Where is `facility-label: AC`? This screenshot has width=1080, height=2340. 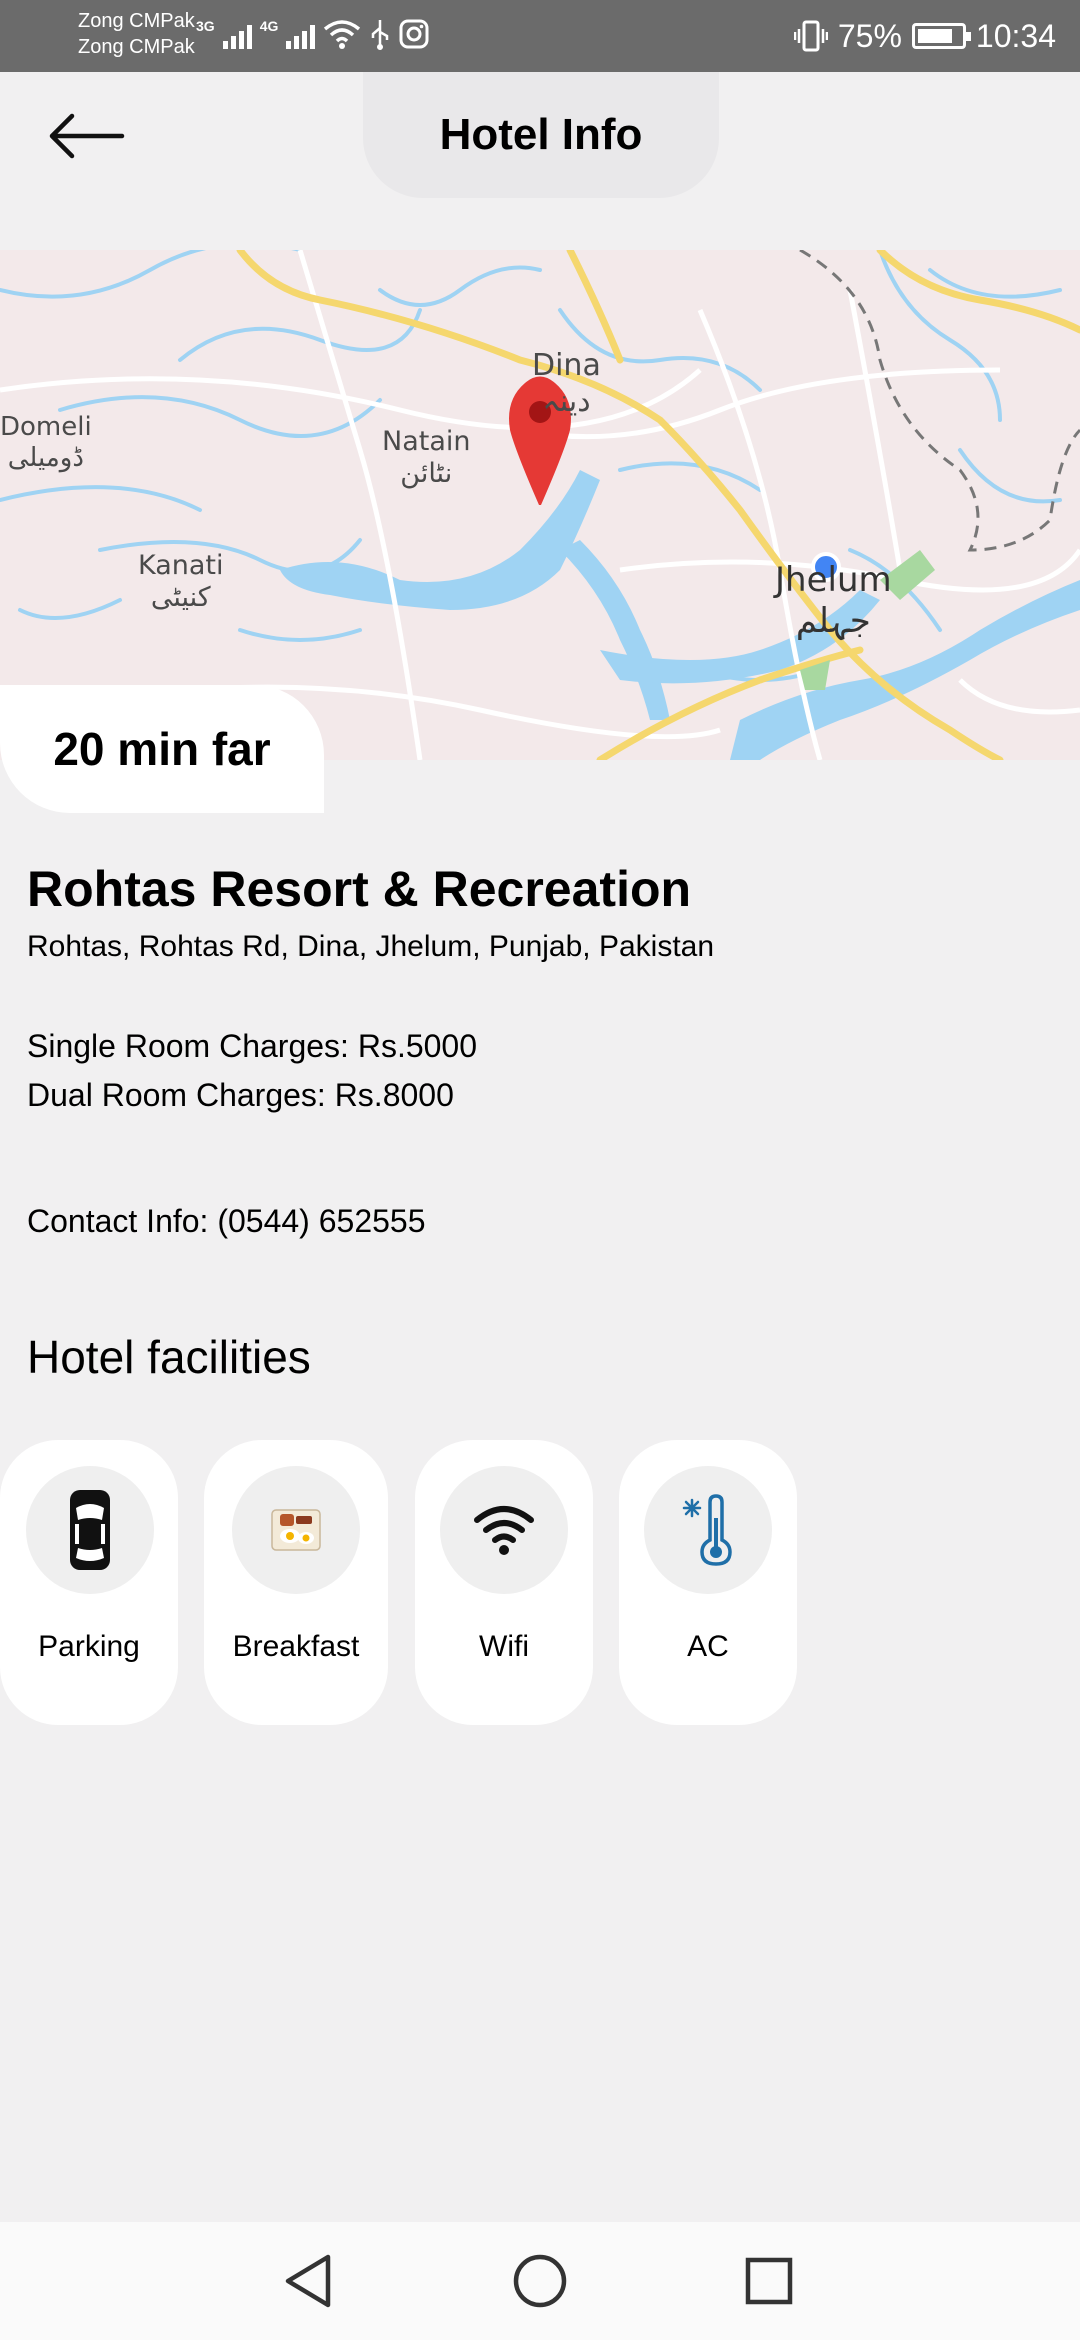
facility-label: AC is located at coordinates (708, 1646).